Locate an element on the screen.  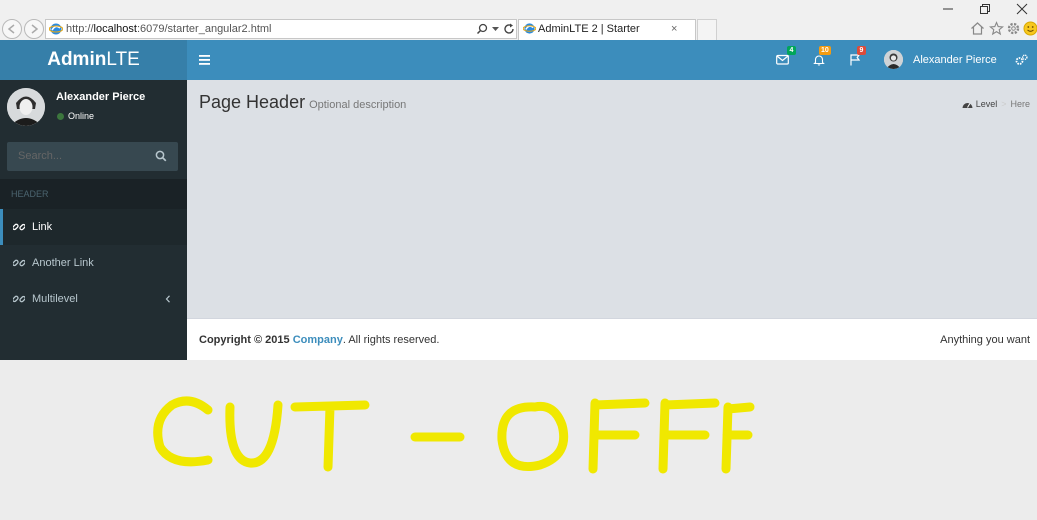
sidebar-user-status: Online is located at coordinates (81, 116).